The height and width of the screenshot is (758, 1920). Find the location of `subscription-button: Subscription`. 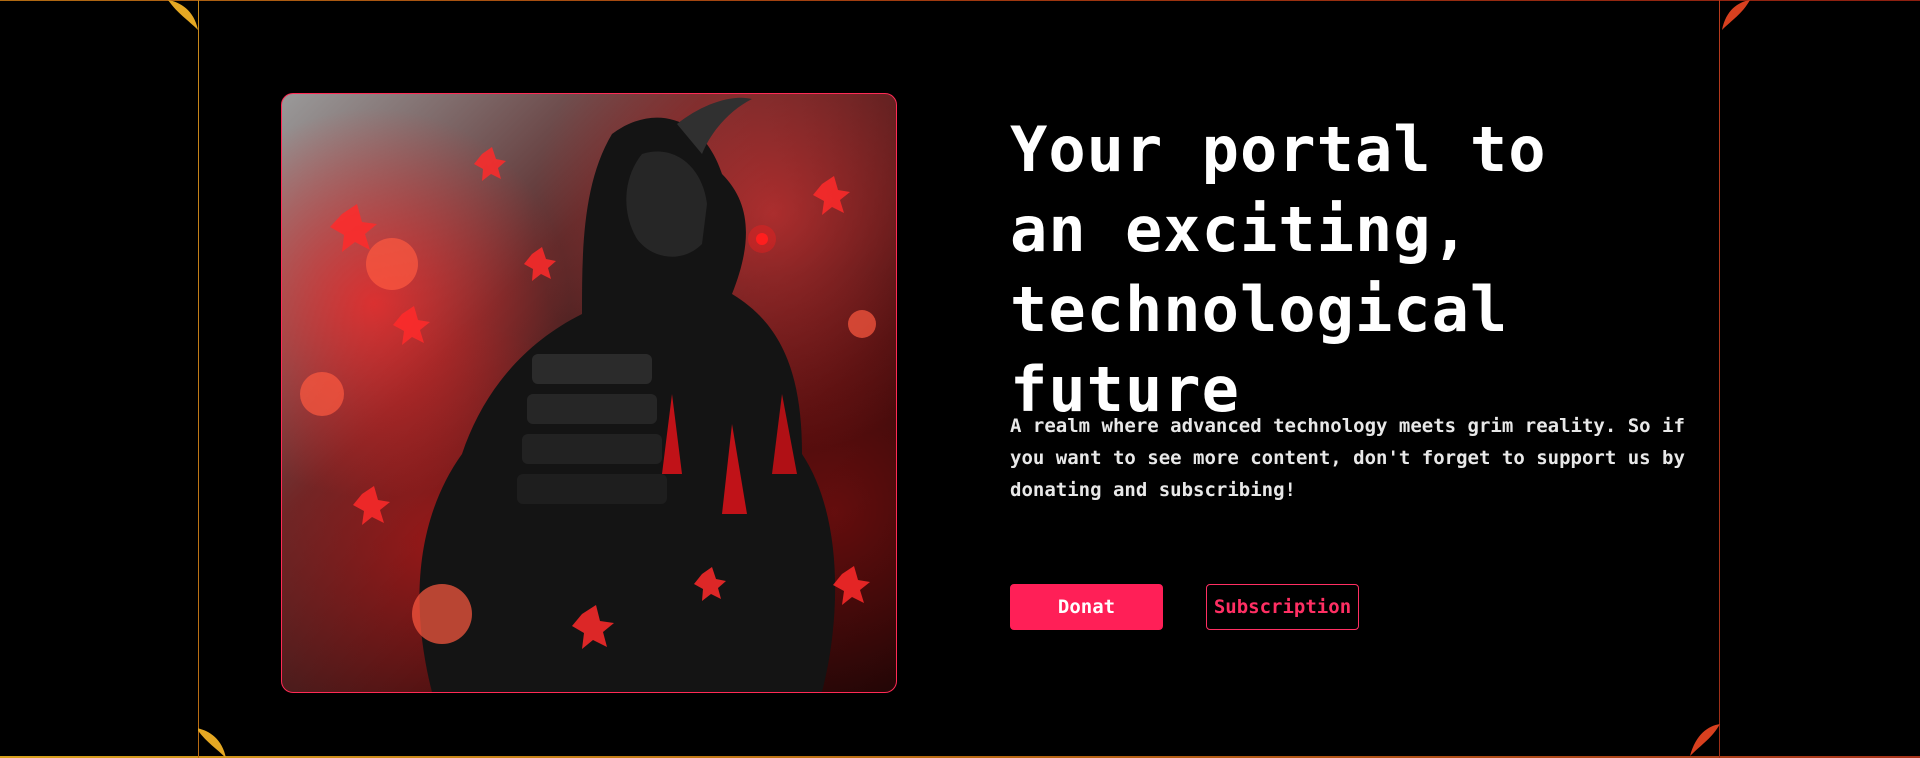

subscription-button: Subscription is located at coordinates (1282, 607).